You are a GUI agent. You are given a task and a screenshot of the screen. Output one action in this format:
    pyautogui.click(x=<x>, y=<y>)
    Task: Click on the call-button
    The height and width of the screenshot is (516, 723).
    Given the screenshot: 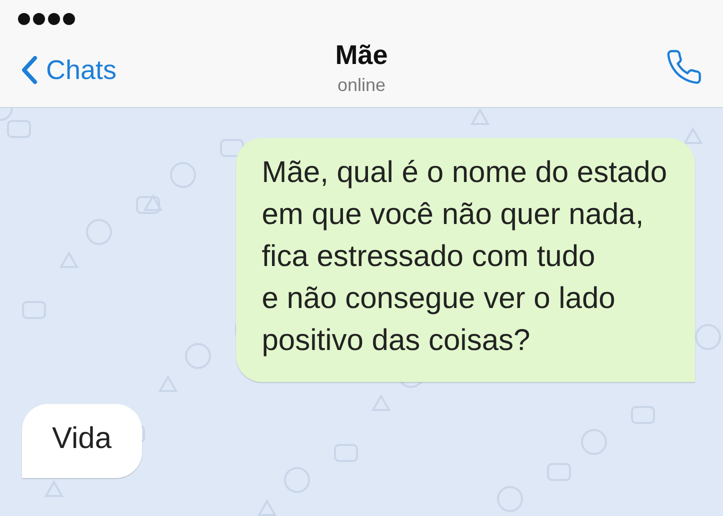 What is the action you would take?
    pyautogui.click(x=684, y=67)
    